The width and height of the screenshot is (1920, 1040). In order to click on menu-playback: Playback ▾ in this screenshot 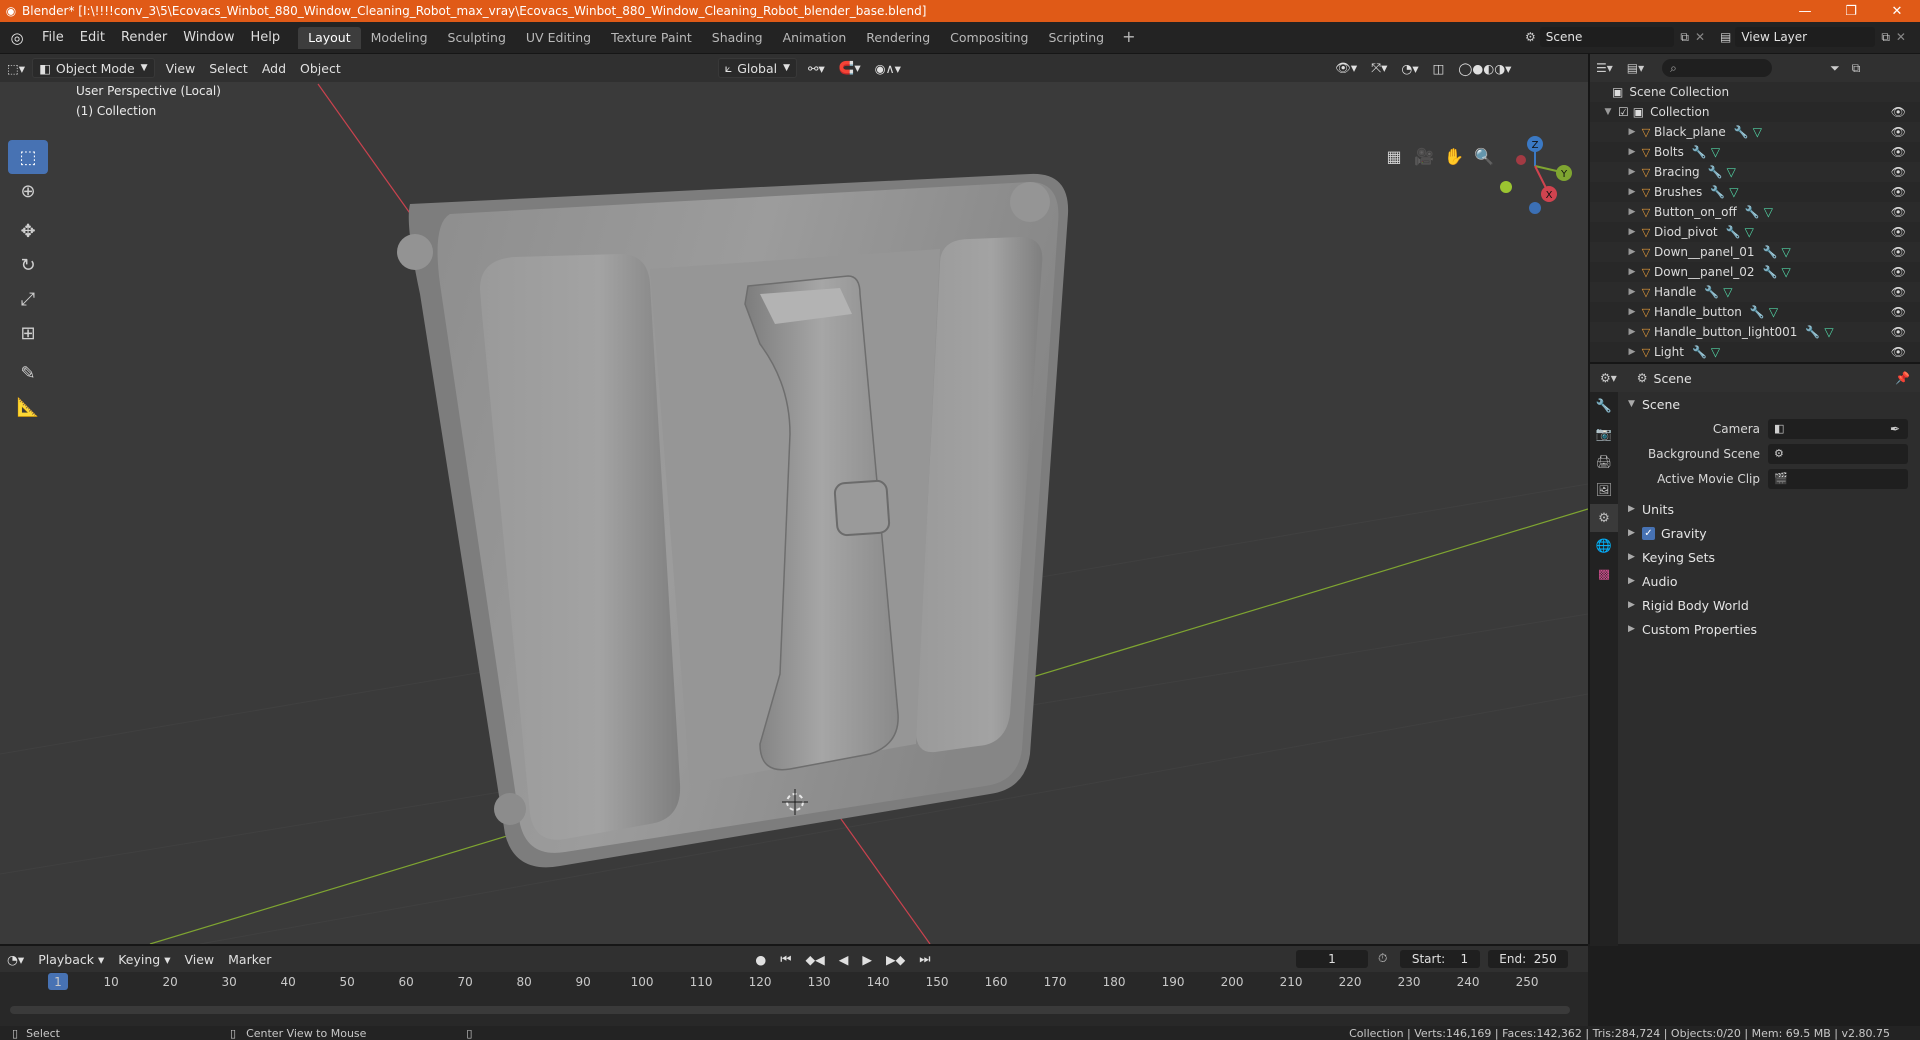, I will do `click(71, 959)`.